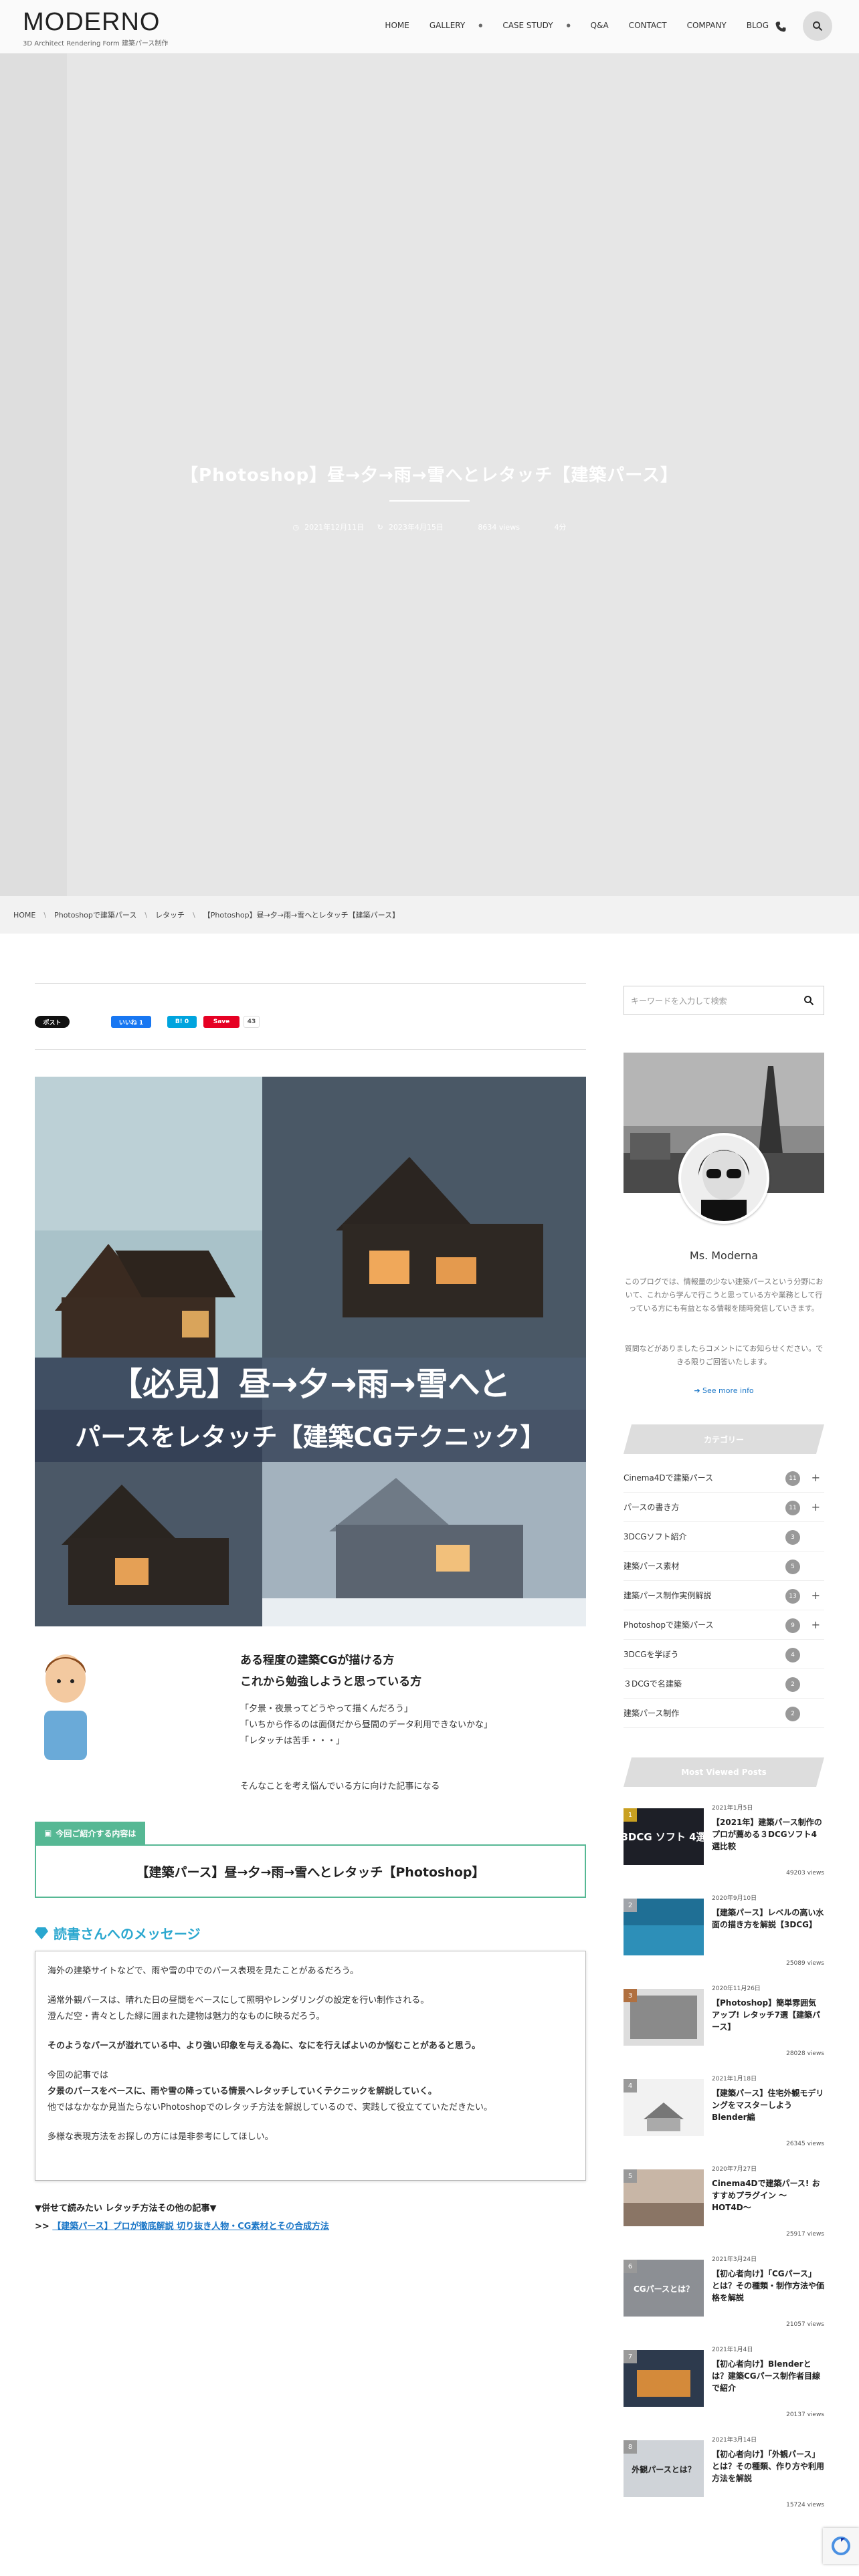 The width and height of the screenshot is (859, 2576). I want to click on nav-contact: CONTACT, so click(648, 25).